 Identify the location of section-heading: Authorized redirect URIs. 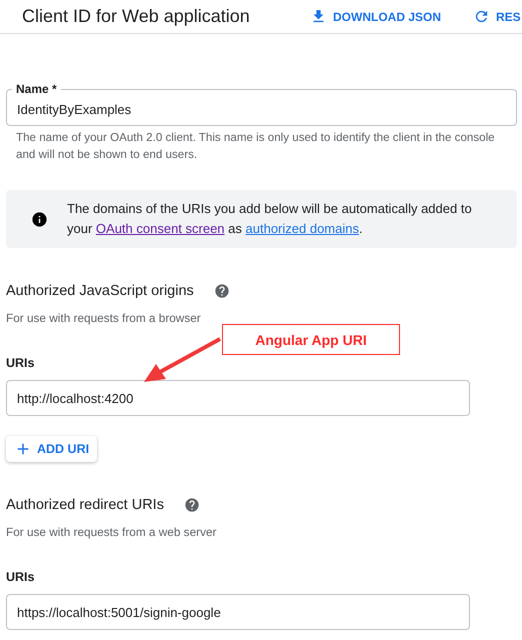
(85, 505).